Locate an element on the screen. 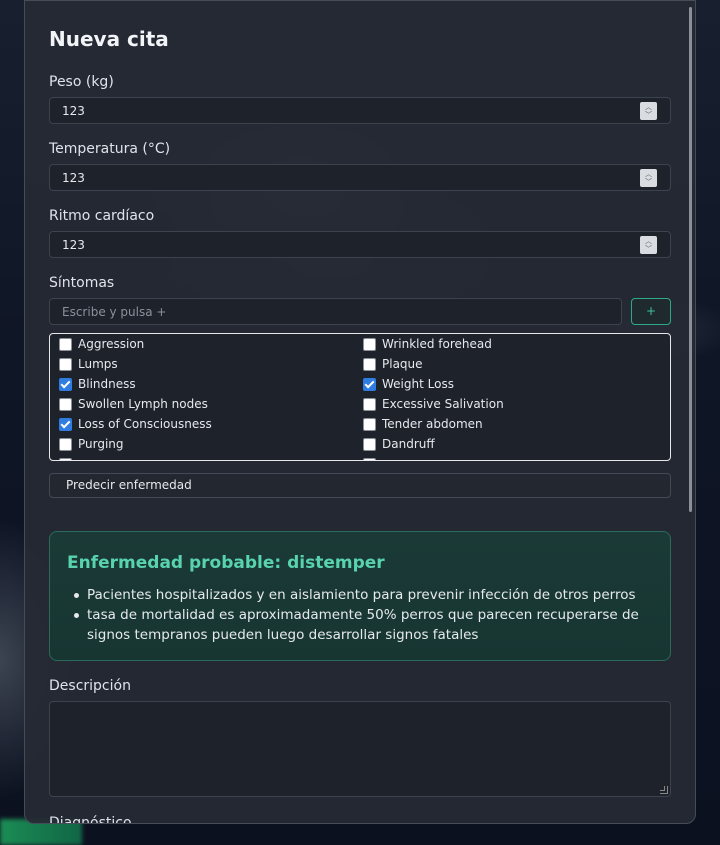  symptom-search-input: Escribe y pulsa + is located at coordinates (335, 311).